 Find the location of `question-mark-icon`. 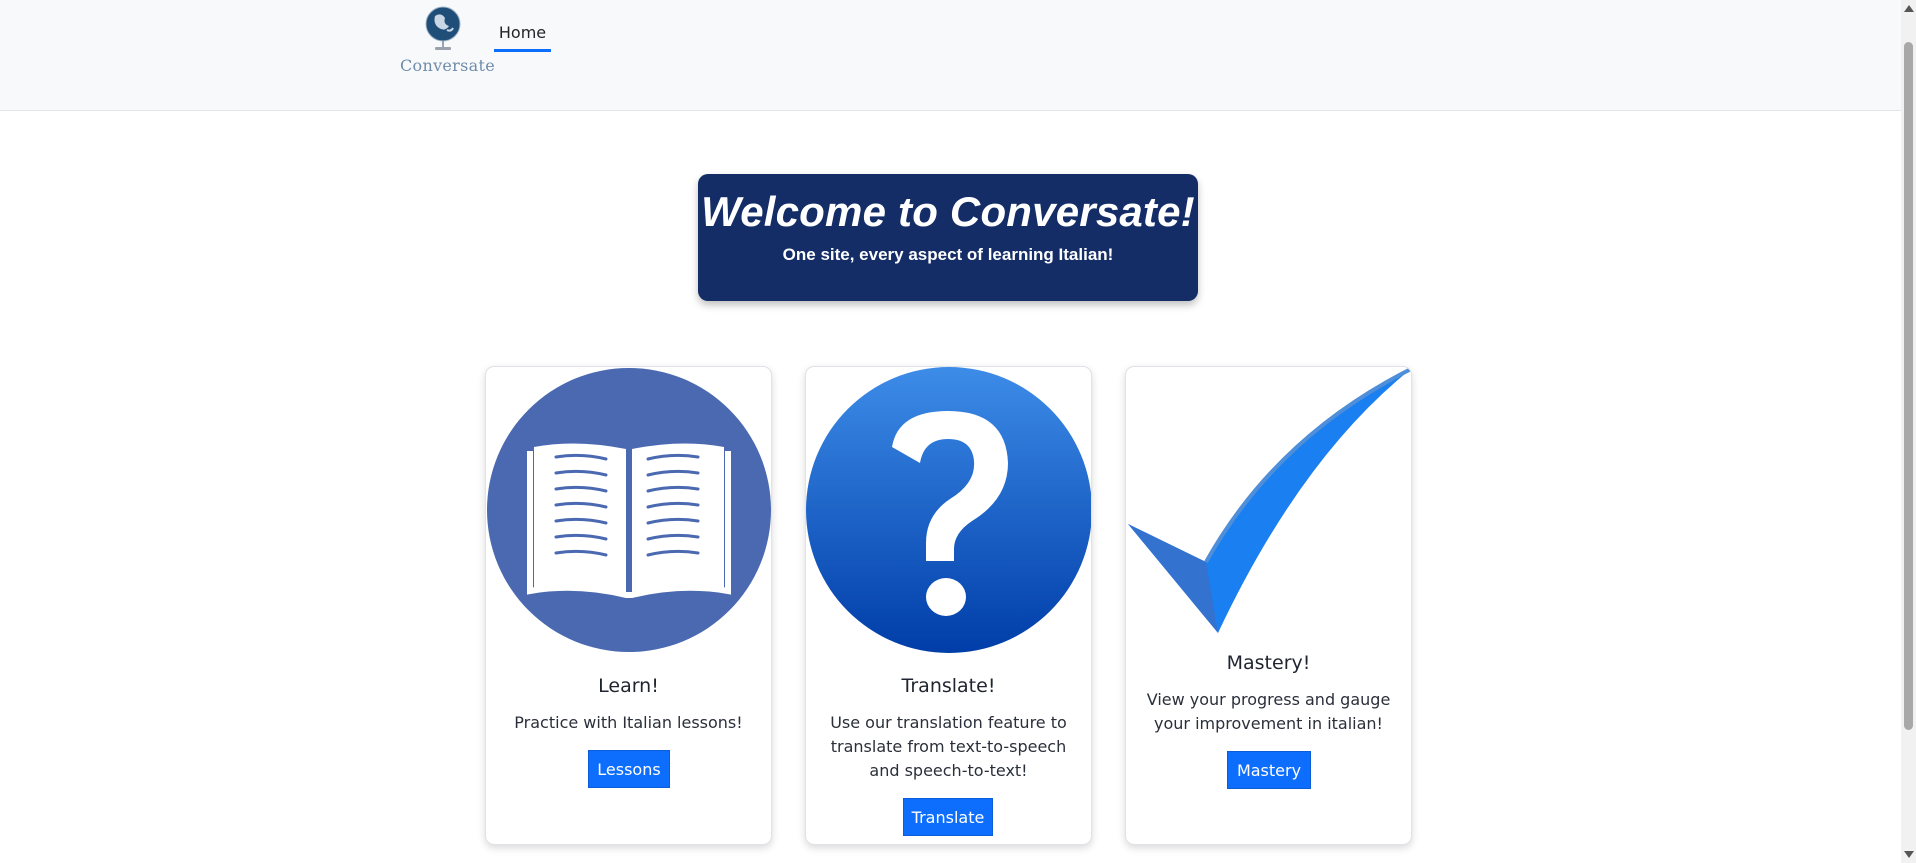

question-mark-icon is located at coordinates (948, 510).